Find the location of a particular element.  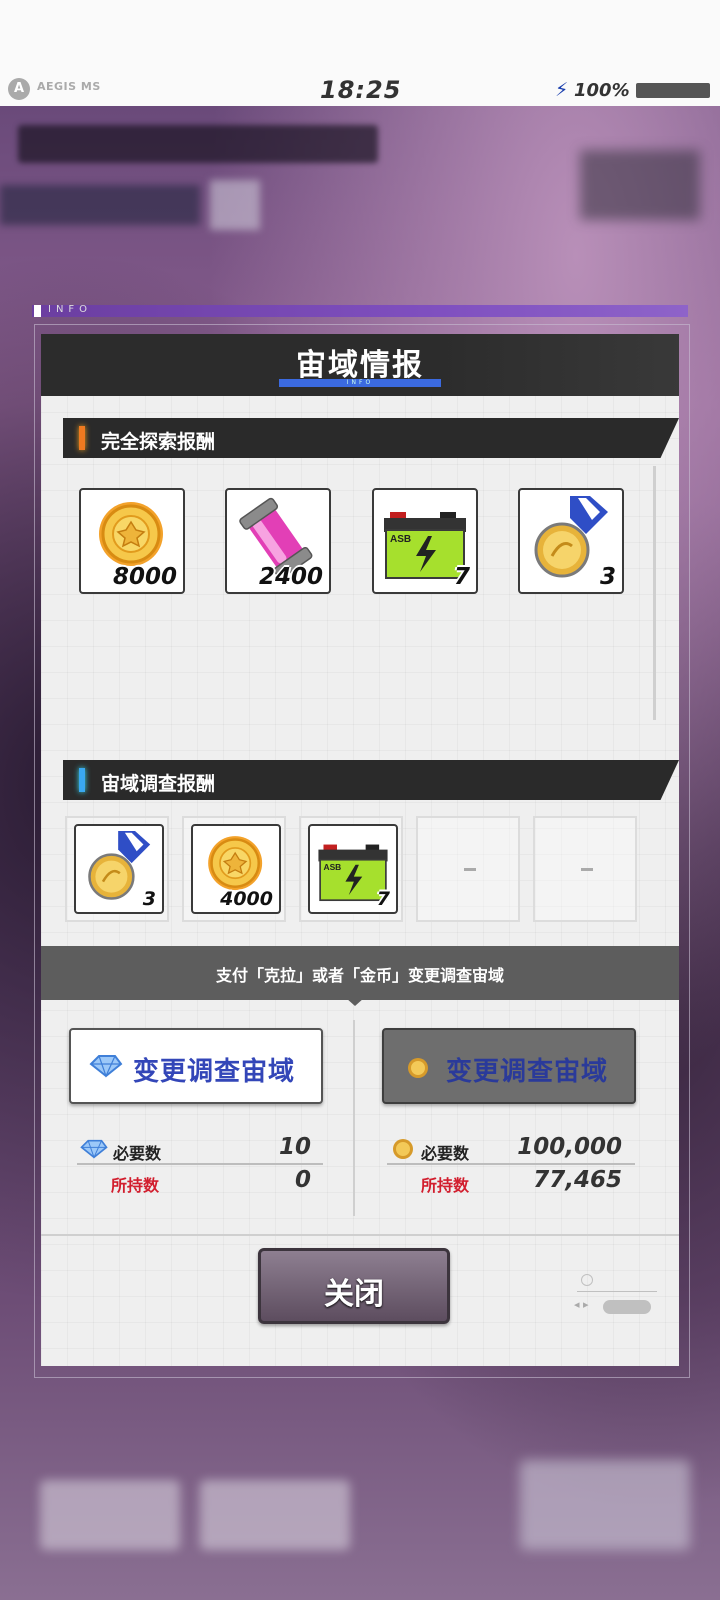

decor-line is located at coordinates (617, 1291).